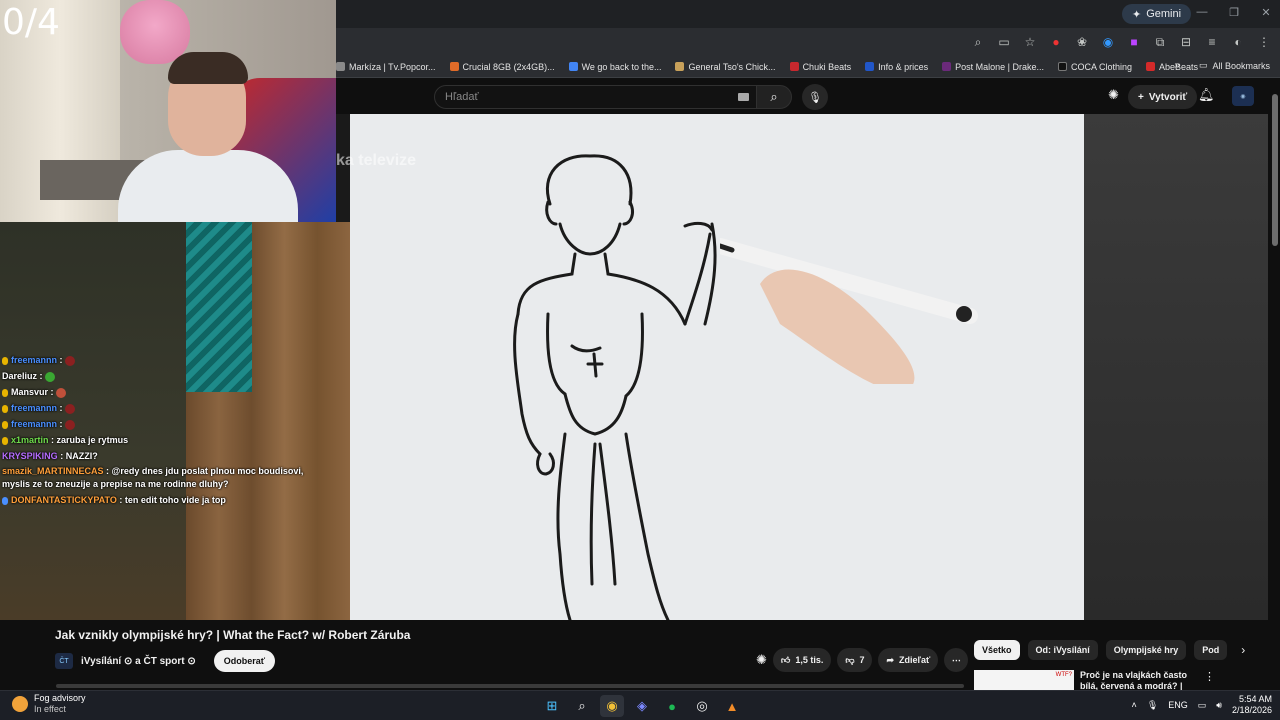 The width and height of the screenshot is (1280, 720). I want to click on scrollbar-thumb, so click(1275, 170).